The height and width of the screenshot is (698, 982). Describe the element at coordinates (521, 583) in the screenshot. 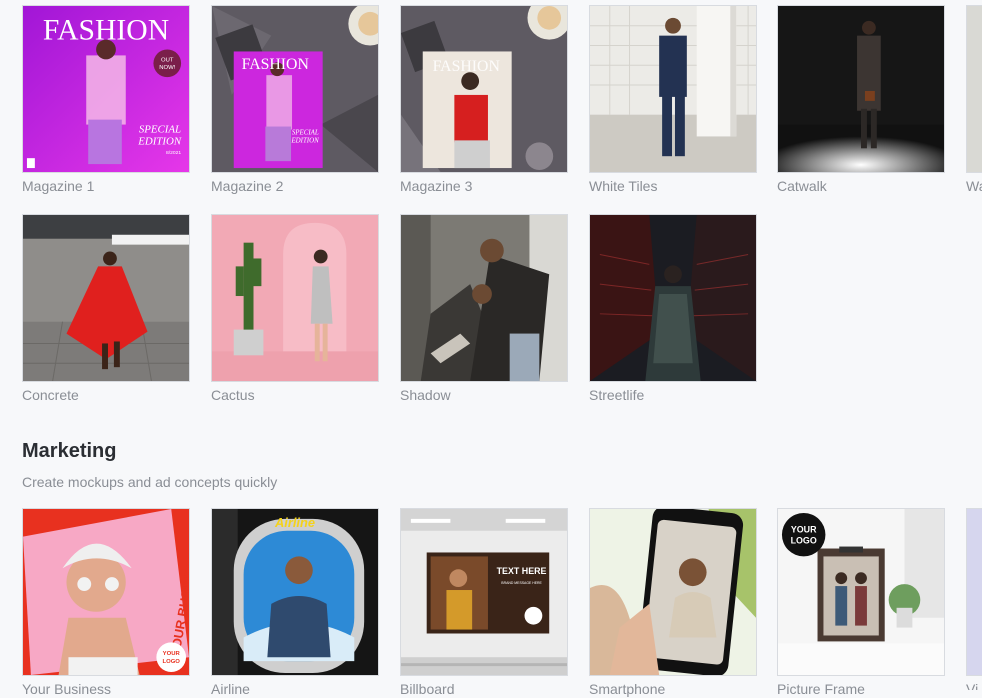

I see `billboard-subtext: BRAND MESSAGE HERE` at that location.